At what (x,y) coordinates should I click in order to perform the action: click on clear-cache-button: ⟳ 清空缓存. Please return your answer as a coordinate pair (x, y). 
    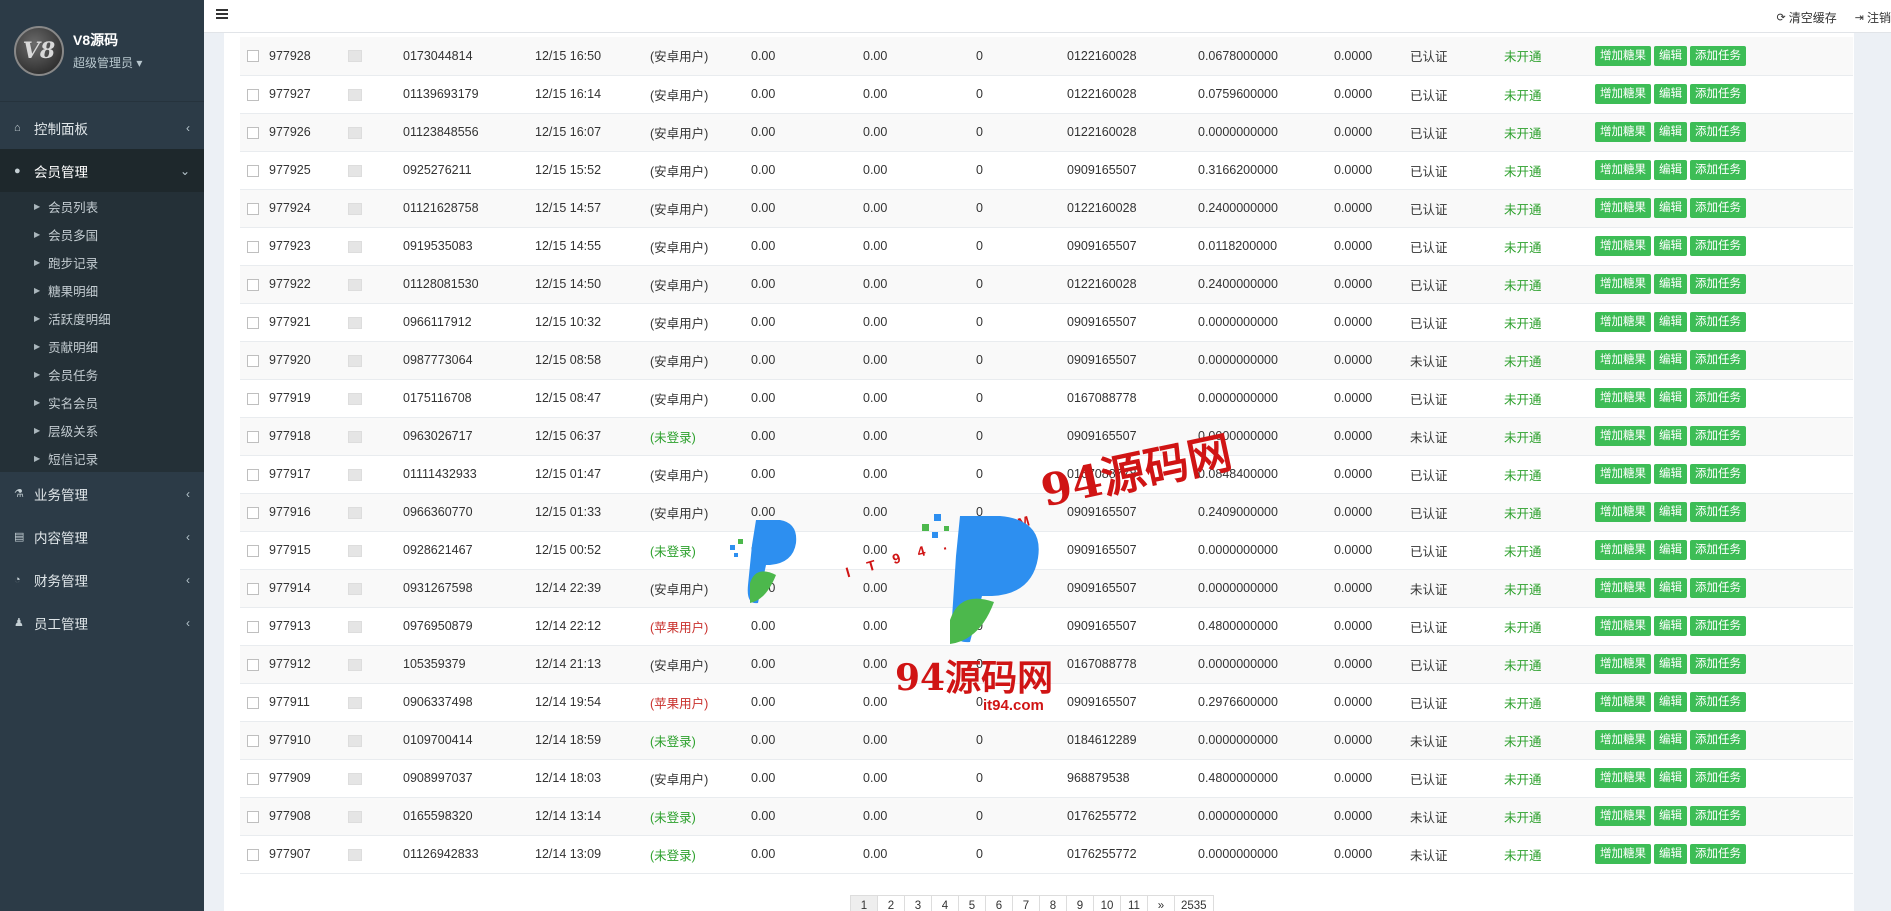
    Looking at the image, I should click on (1807, 17).